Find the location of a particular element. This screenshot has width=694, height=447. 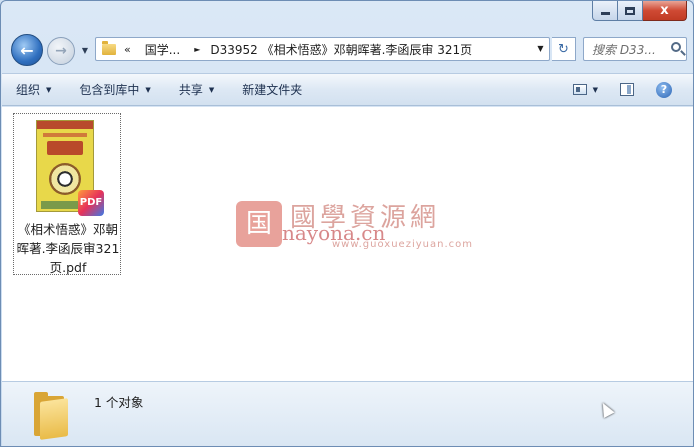

organize-label: 组织 is located at coordinates (28, 90).